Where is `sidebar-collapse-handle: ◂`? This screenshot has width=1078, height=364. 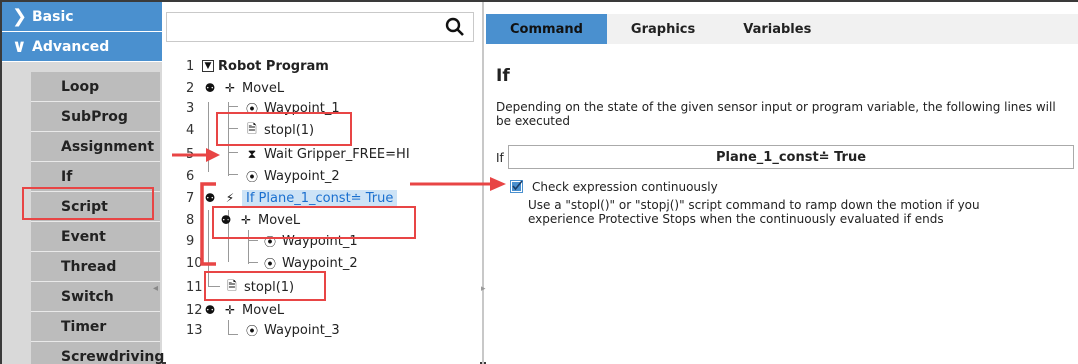 sidebar-collapse-handle: ◂ is located at coordinates (159, 290).